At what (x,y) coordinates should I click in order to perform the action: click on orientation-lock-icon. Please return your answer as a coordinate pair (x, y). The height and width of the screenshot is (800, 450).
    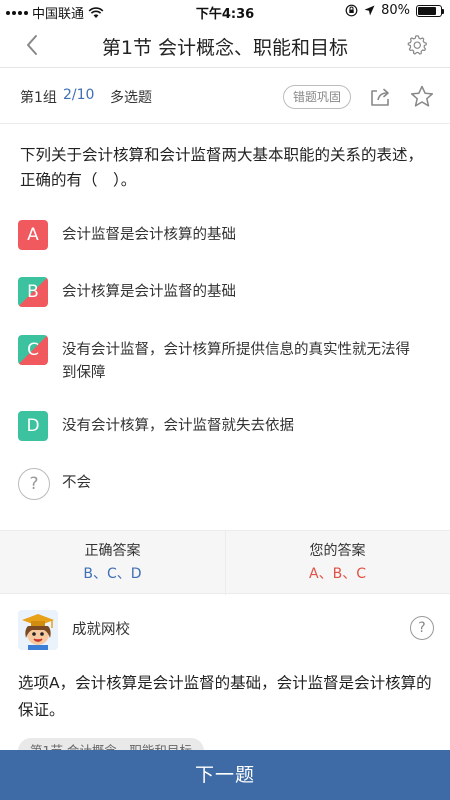
    Looking at the image, I should click on (351, 10).